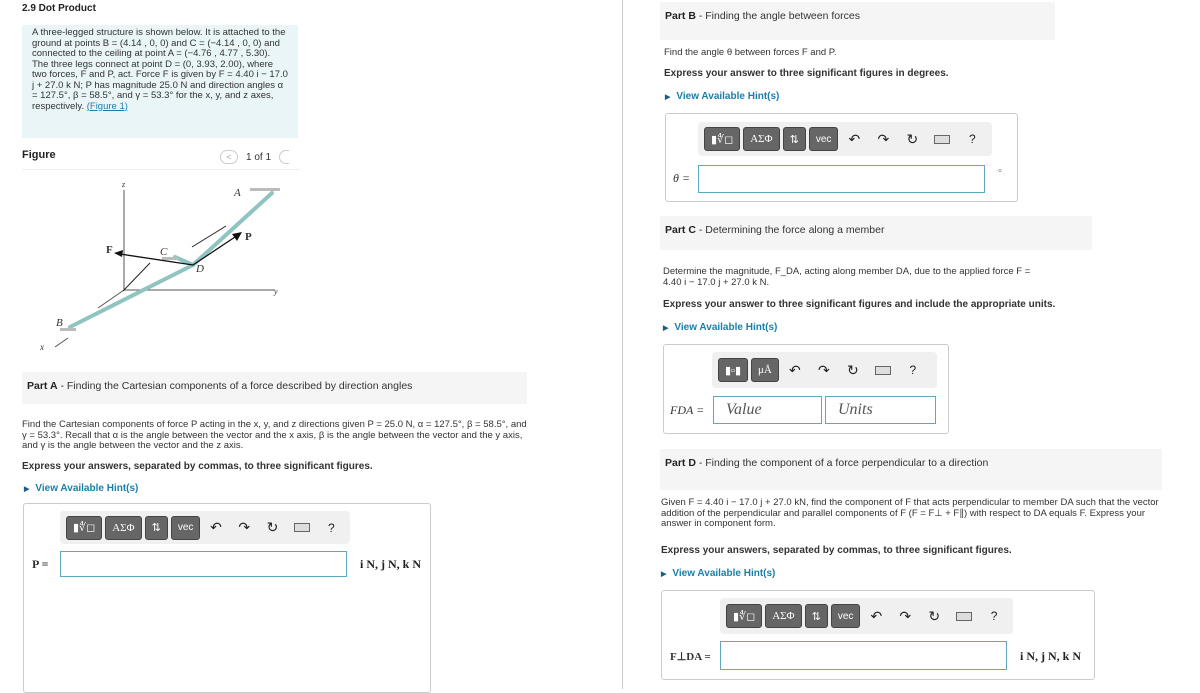 The height and width of the screenshot is (693, 1200). What do you see at coordinates (275, 291) in the screenshot?
I see `label-y: y` at bounding box center [275, 291].